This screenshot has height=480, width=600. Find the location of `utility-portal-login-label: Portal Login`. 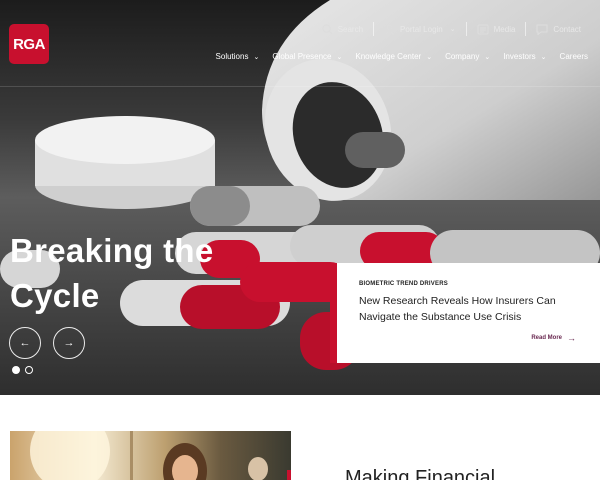

utility-portal-login-label: Portal Login is located at coordinates (421, 29).